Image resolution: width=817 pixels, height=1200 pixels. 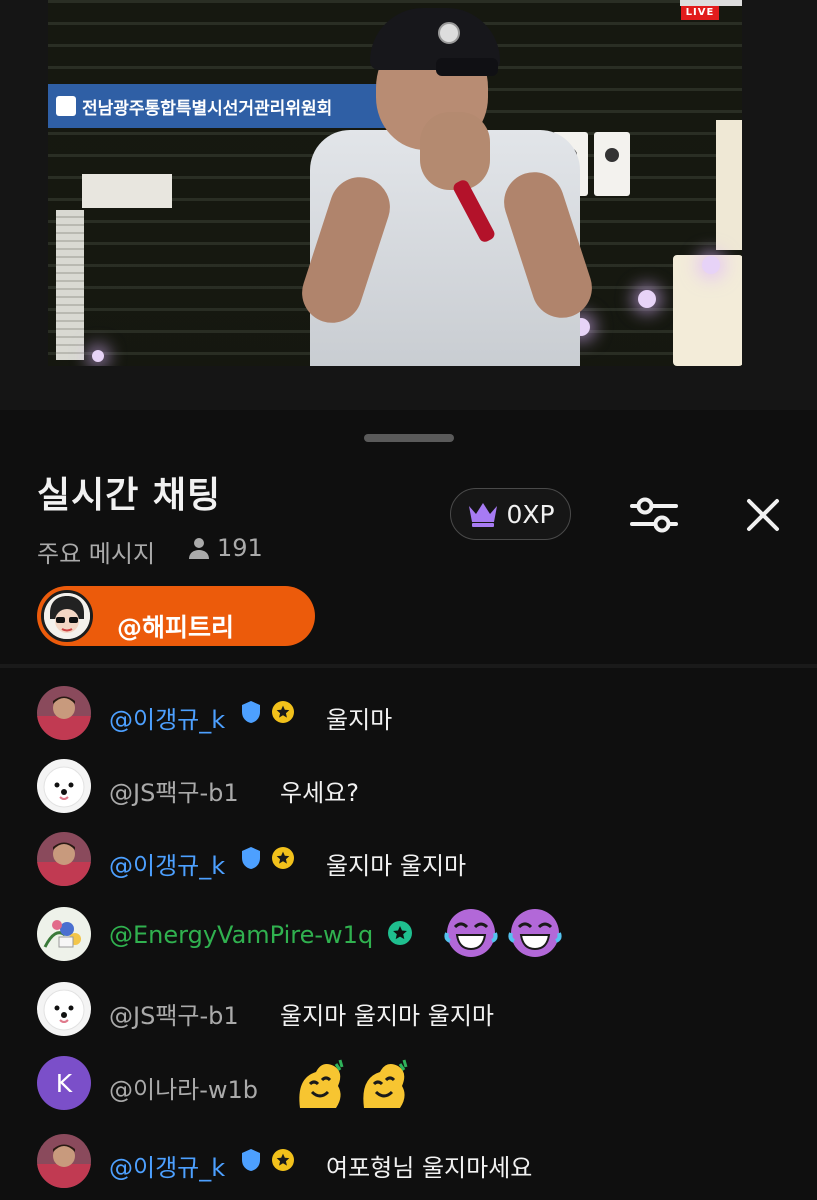 What do you see at coordinates (359, 720) in the screenshot?
I see `message-text: 울지마` at bounding box center [359, 720].